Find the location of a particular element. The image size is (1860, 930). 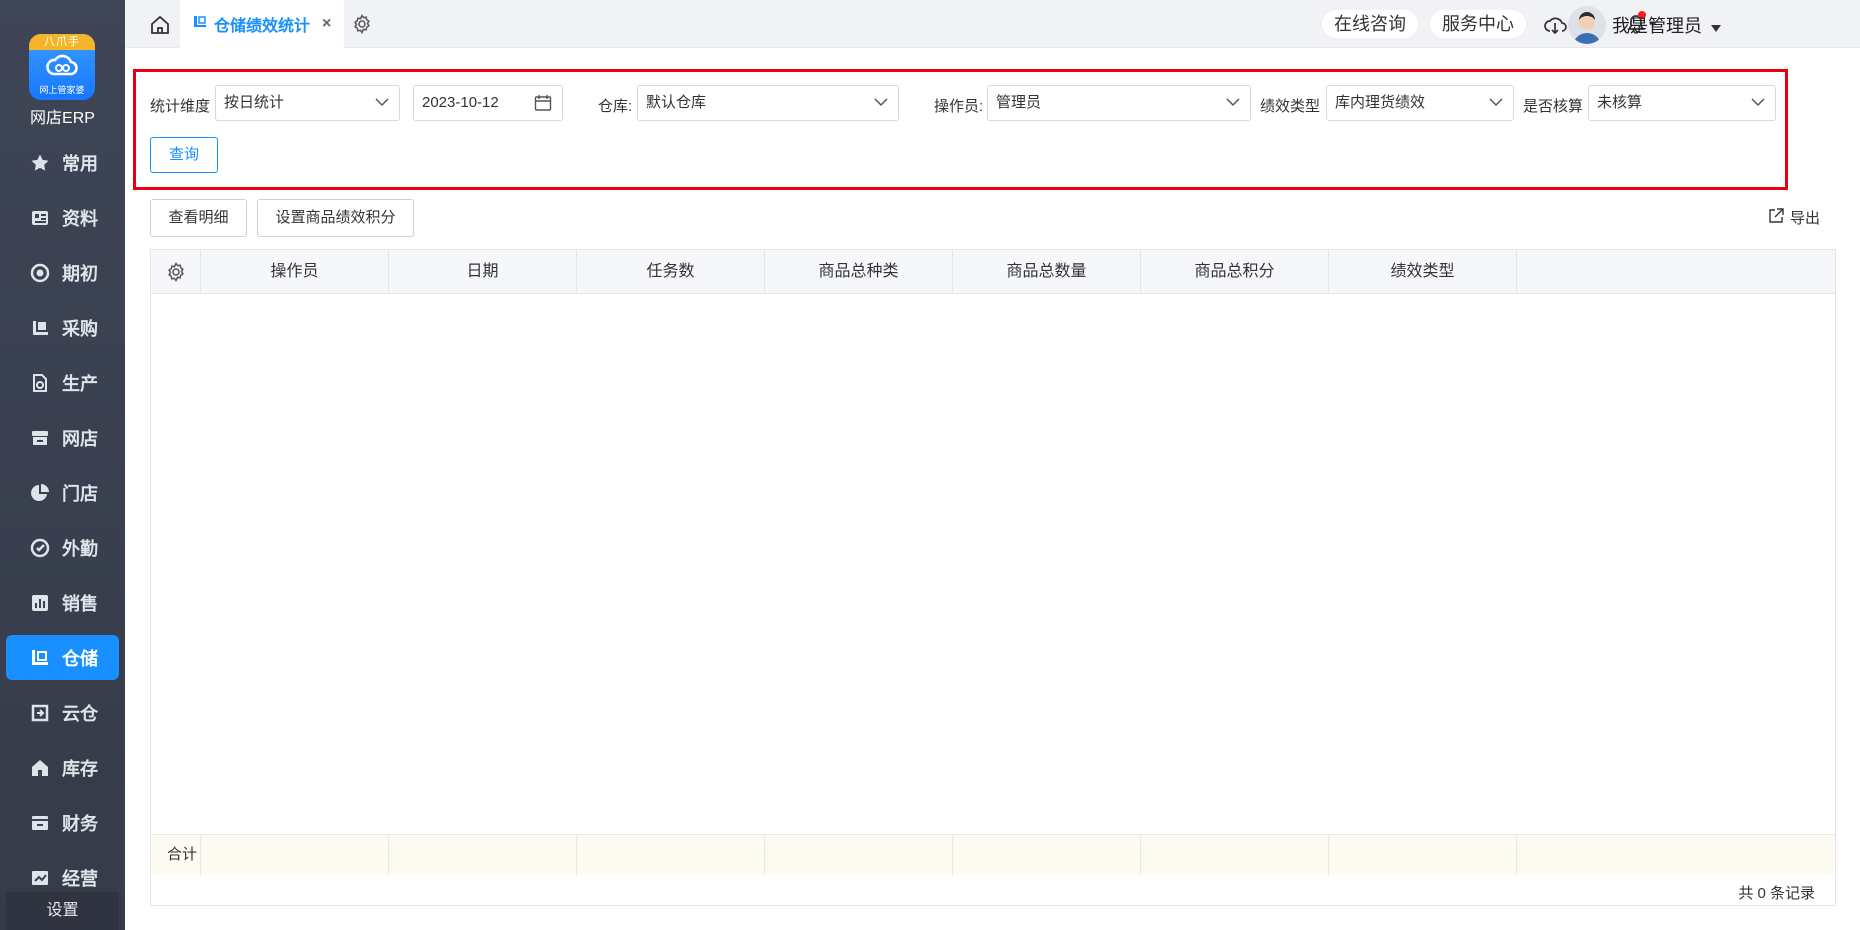

sidebar-item-label: 库存 is located at coordinates (80, 768).